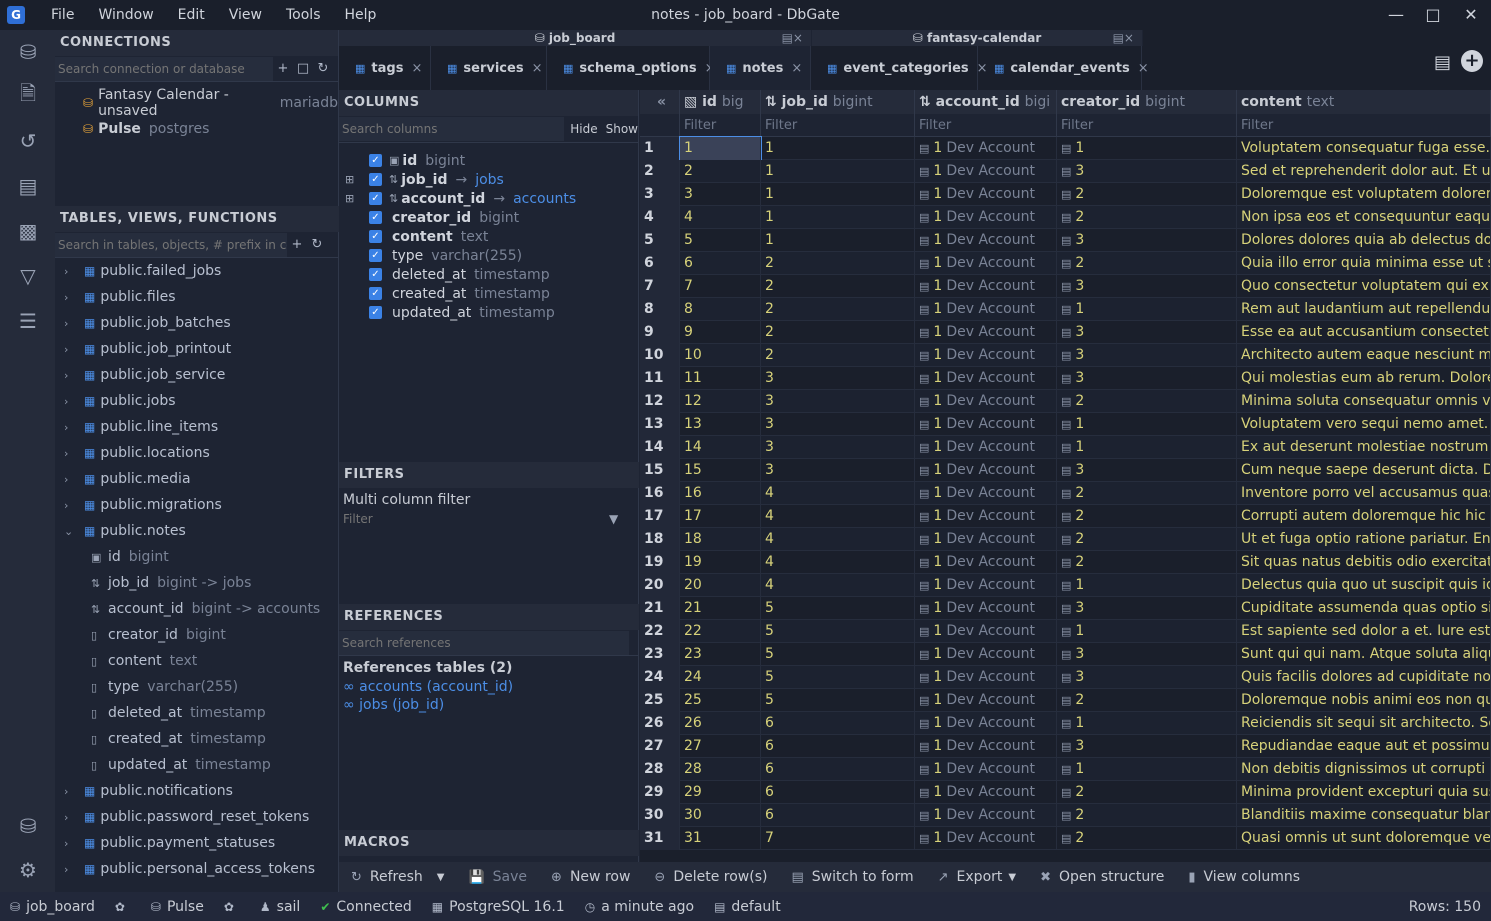 Image resolution: width=1491 pixels, height=921 pixels. I want to click on row-number: 15, so click(660, 470).